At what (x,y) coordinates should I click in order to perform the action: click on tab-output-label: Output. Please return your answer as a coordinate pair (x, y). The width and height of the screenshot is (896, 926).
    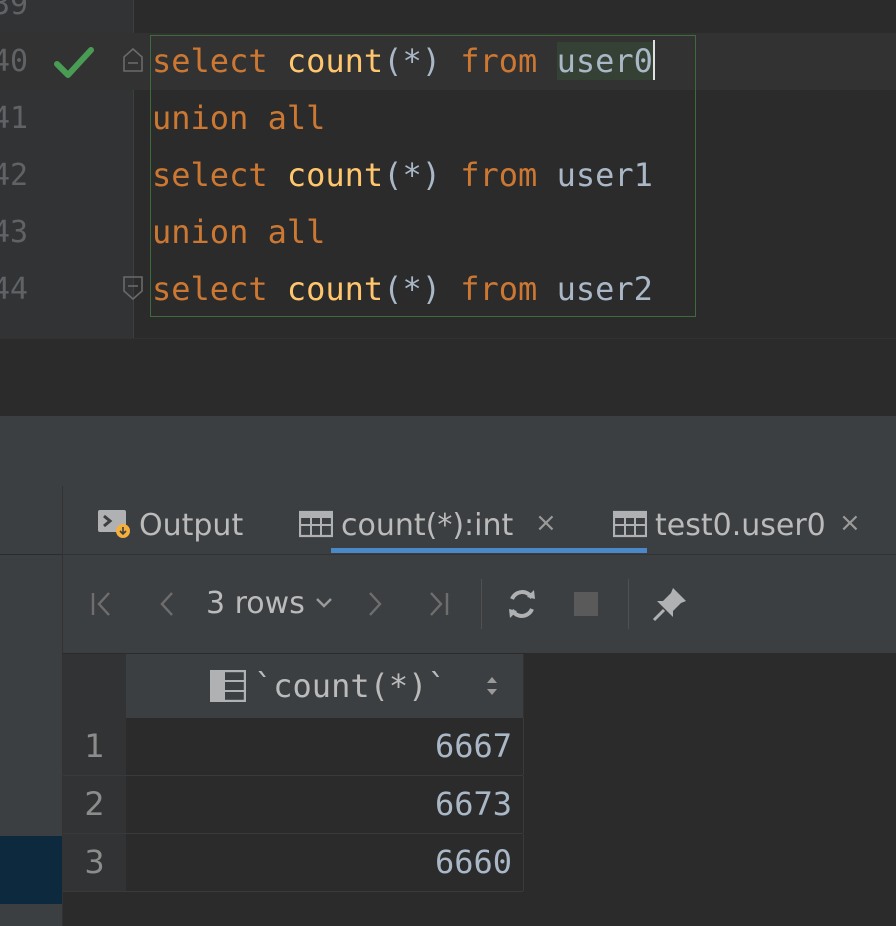
    Looking at the image, I should click on (191, 525).